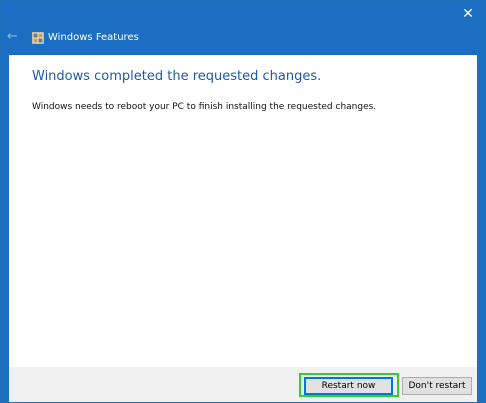 The image size is (486, 403). Describe the element at coordinates (243, 384) in the screenshot. I see `dialog-footer: Restart now Don't restart` at that location.